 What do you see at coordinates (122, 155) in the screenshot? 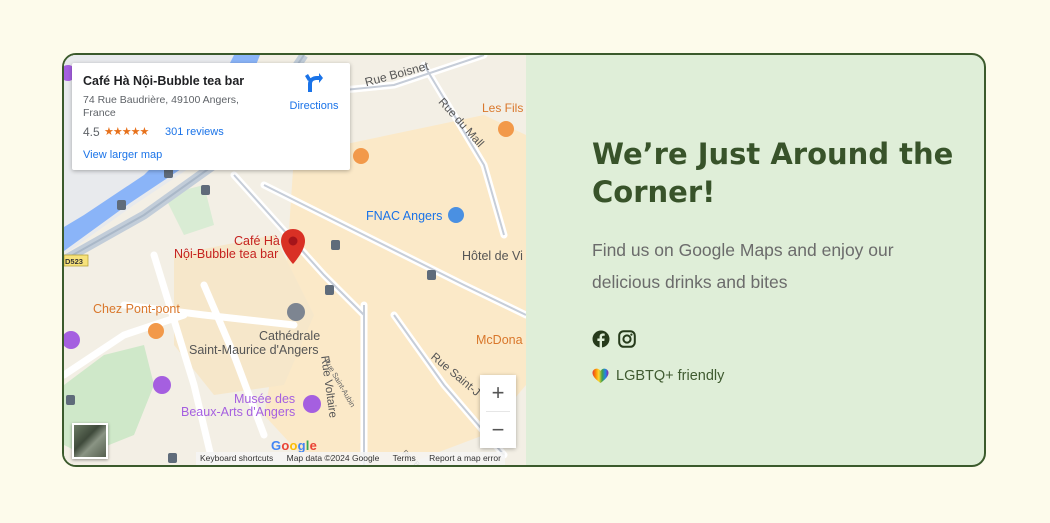
I see `view-larger-map-link: View larger map` at bounding box center [122, 155].